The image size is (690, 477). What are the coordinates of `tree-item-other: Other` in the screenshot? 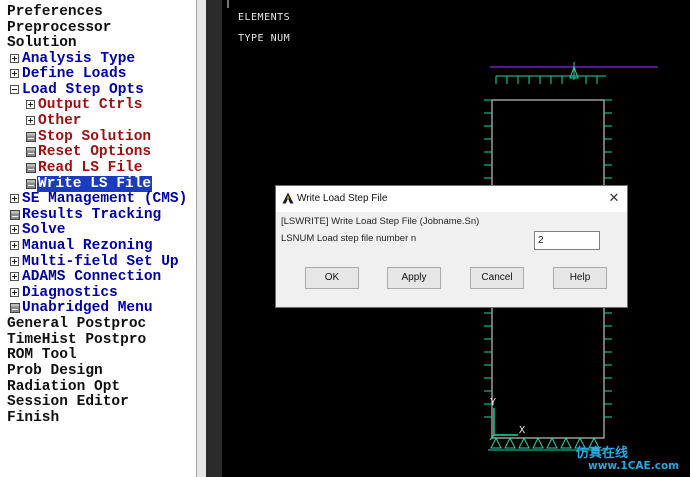 It's located at (54, 121).